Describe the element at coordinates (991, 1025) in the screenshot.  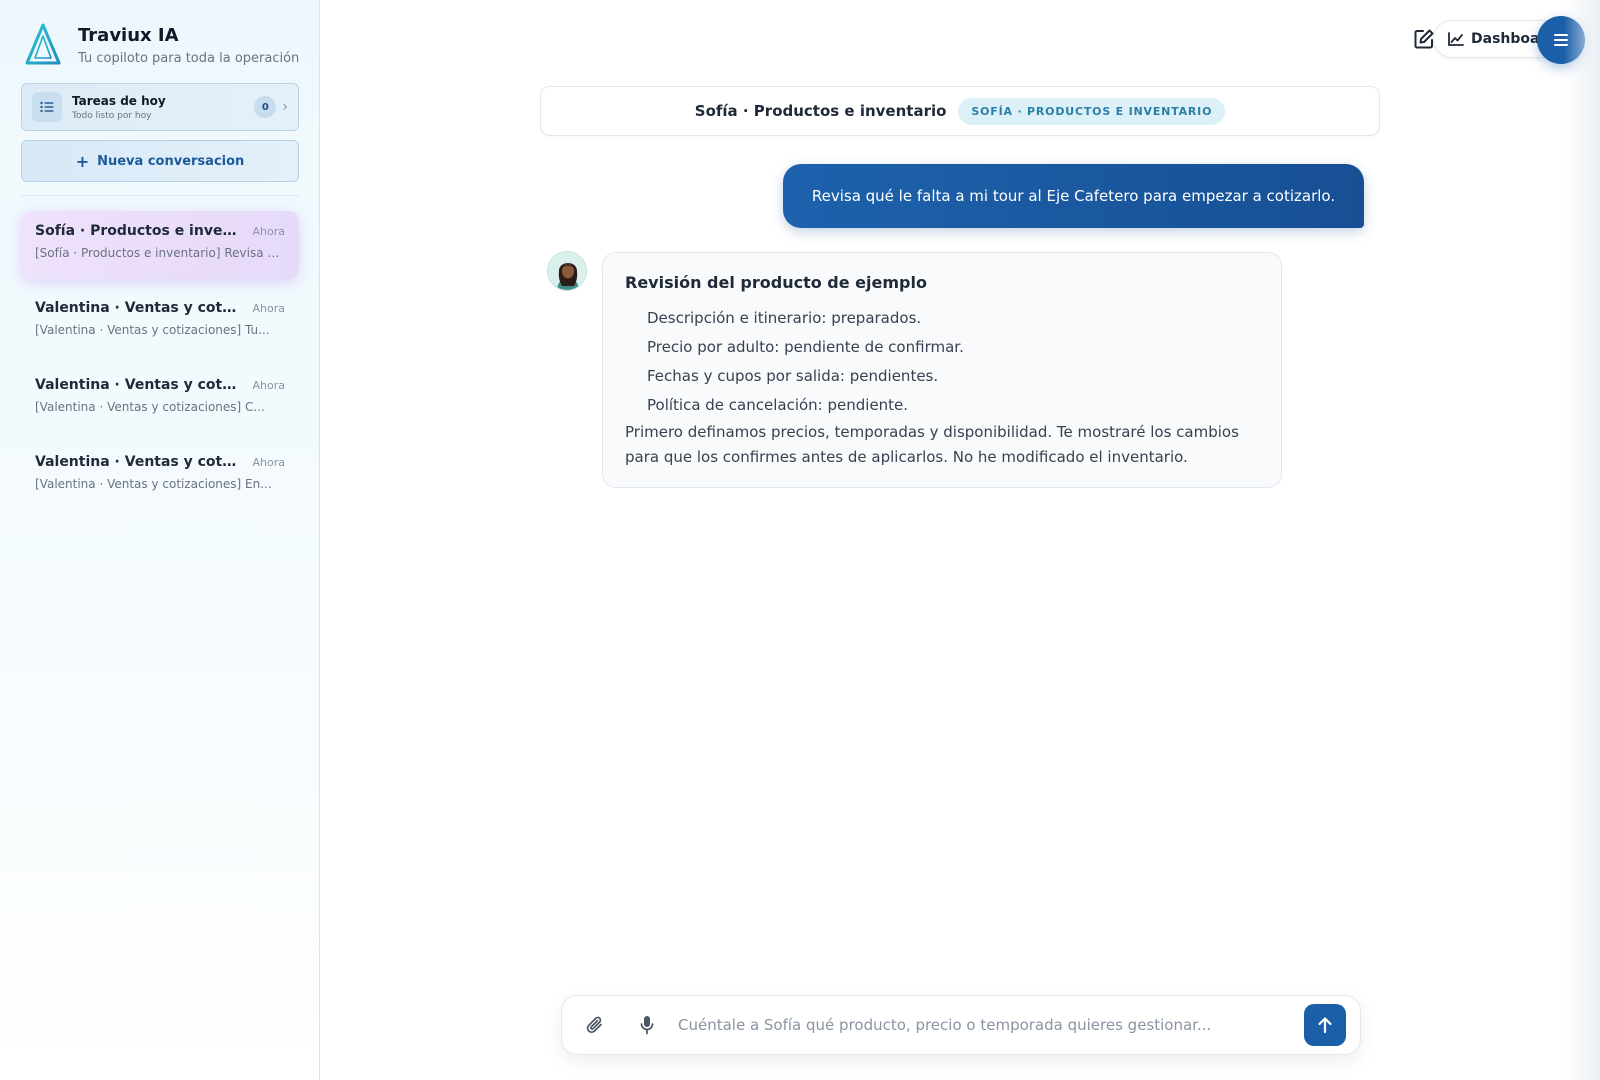
I see `message-input` at that location.